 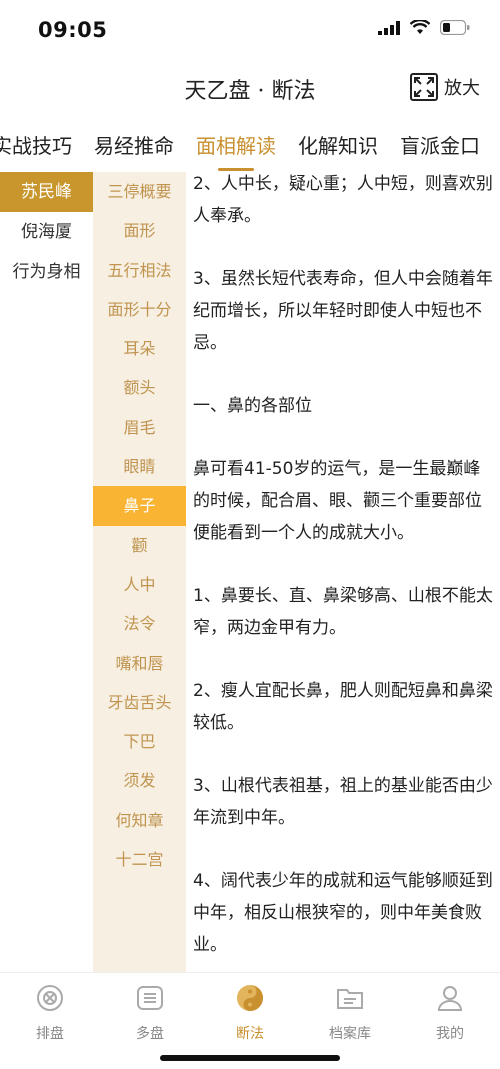 What do you see at coordinates (236, 150) in the screenshot?
I see `tab-mianxiang: 面相解读` at bounding box center [236, 150].